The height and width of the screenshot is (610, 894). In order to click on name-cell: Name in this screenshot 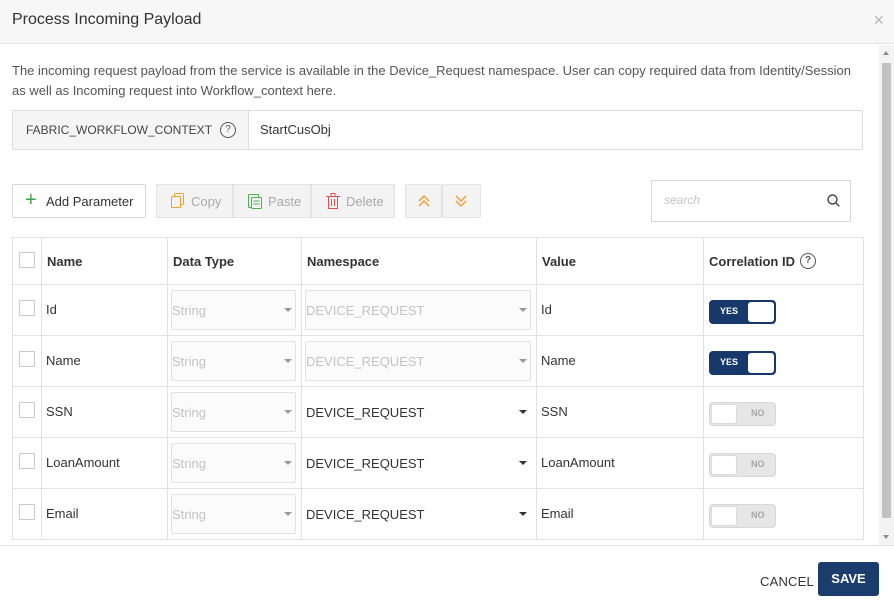, I will do `click(104, 361)`.